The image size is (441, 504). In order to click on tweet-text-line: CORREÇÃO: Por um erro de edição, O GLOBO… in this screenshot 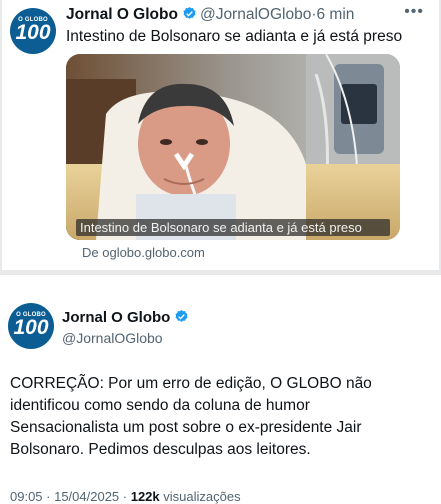, I will do `click(191, 383)`.